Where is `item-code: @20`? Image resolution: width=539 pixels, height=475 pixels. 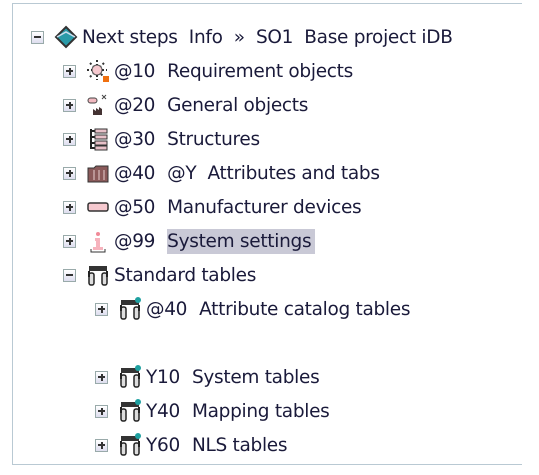
item-code: @20 is located at coordinates (135, 105).